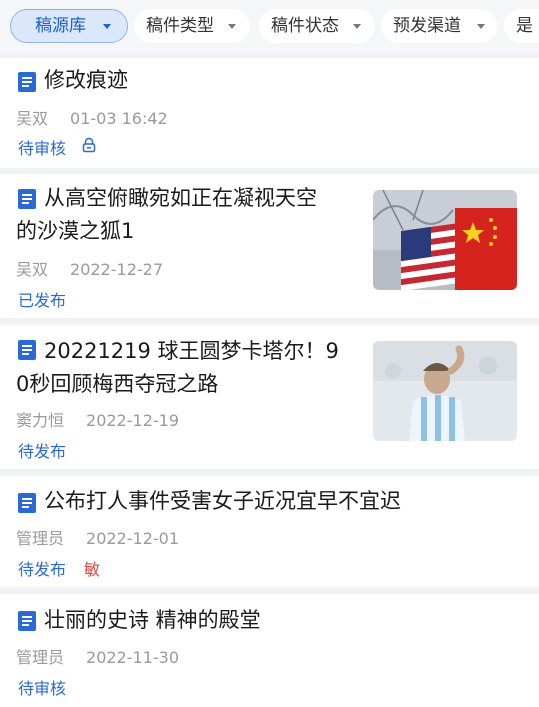  Describe the element at coordinates (132, 538) in the screenshot. I see `date: 2022-12-01` at that location.